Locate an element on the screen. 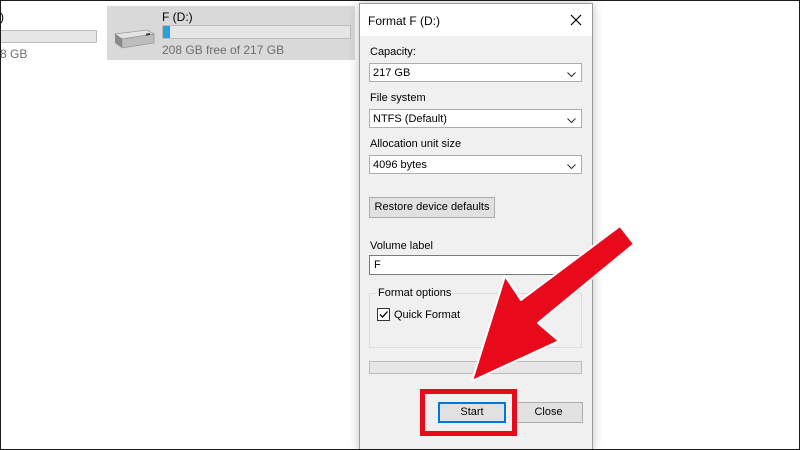 The image size is (800, 450). drive-usage-fill is located at coordinates (167, 32).